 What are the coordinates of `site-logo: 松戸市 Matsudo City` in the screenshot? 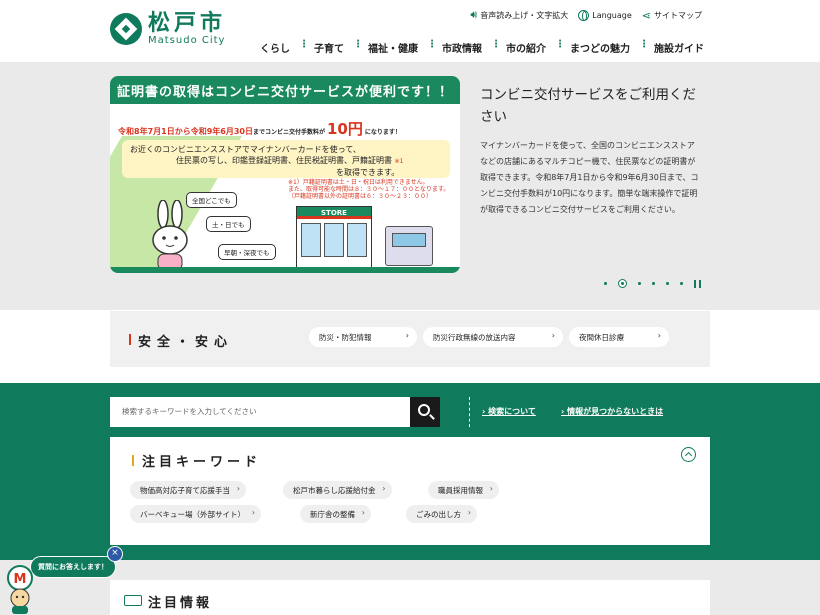 It's located at (168, 29).